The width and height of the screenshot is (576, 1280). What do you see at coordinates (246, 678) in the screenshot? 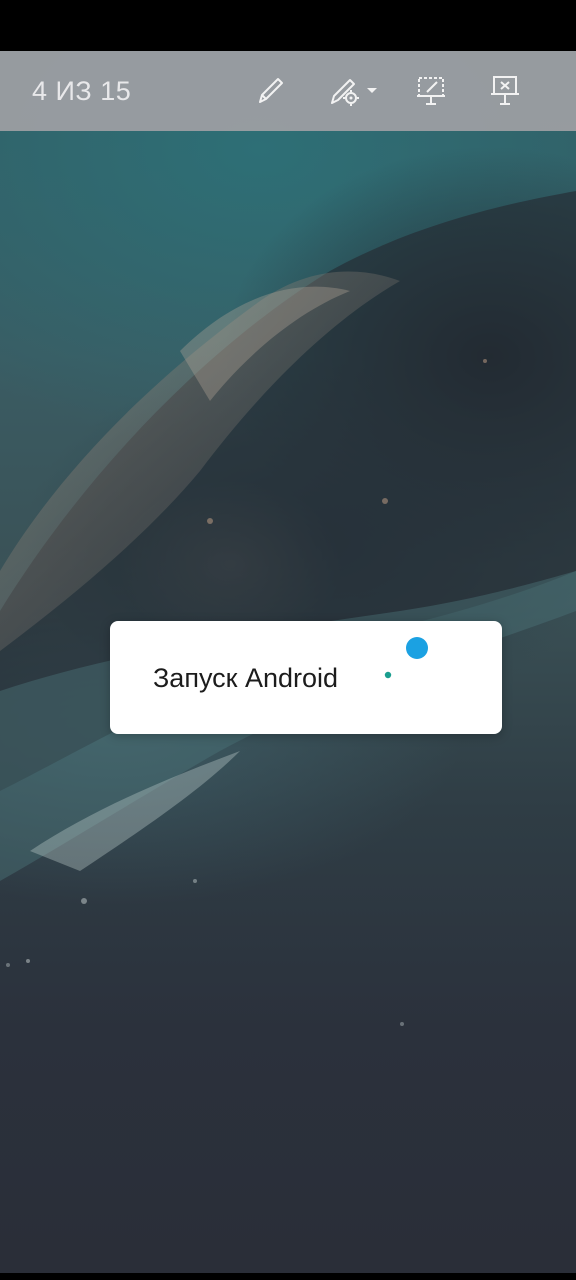
I see `loading-message: Запуск Android` at bounding box center [246, 678].